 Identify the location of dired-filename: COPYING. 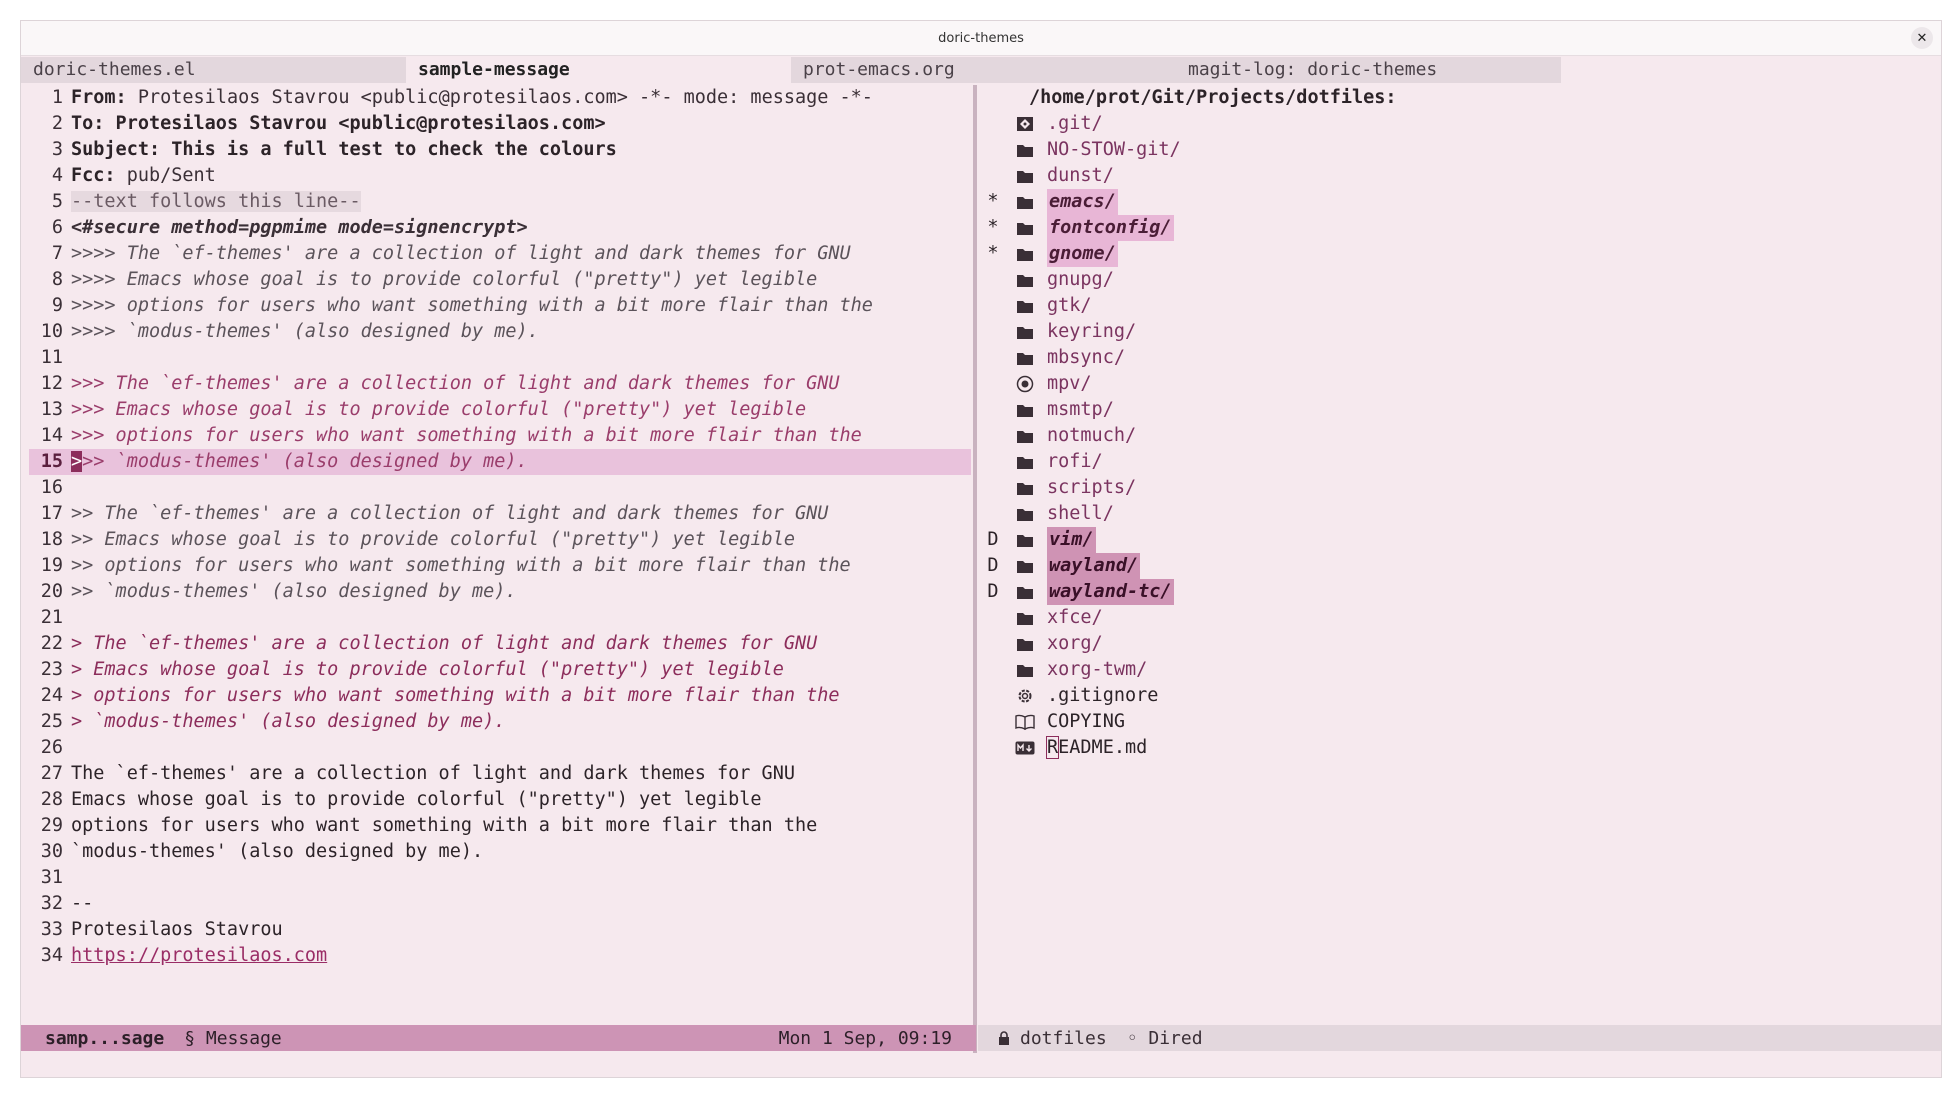
(1086, 722).